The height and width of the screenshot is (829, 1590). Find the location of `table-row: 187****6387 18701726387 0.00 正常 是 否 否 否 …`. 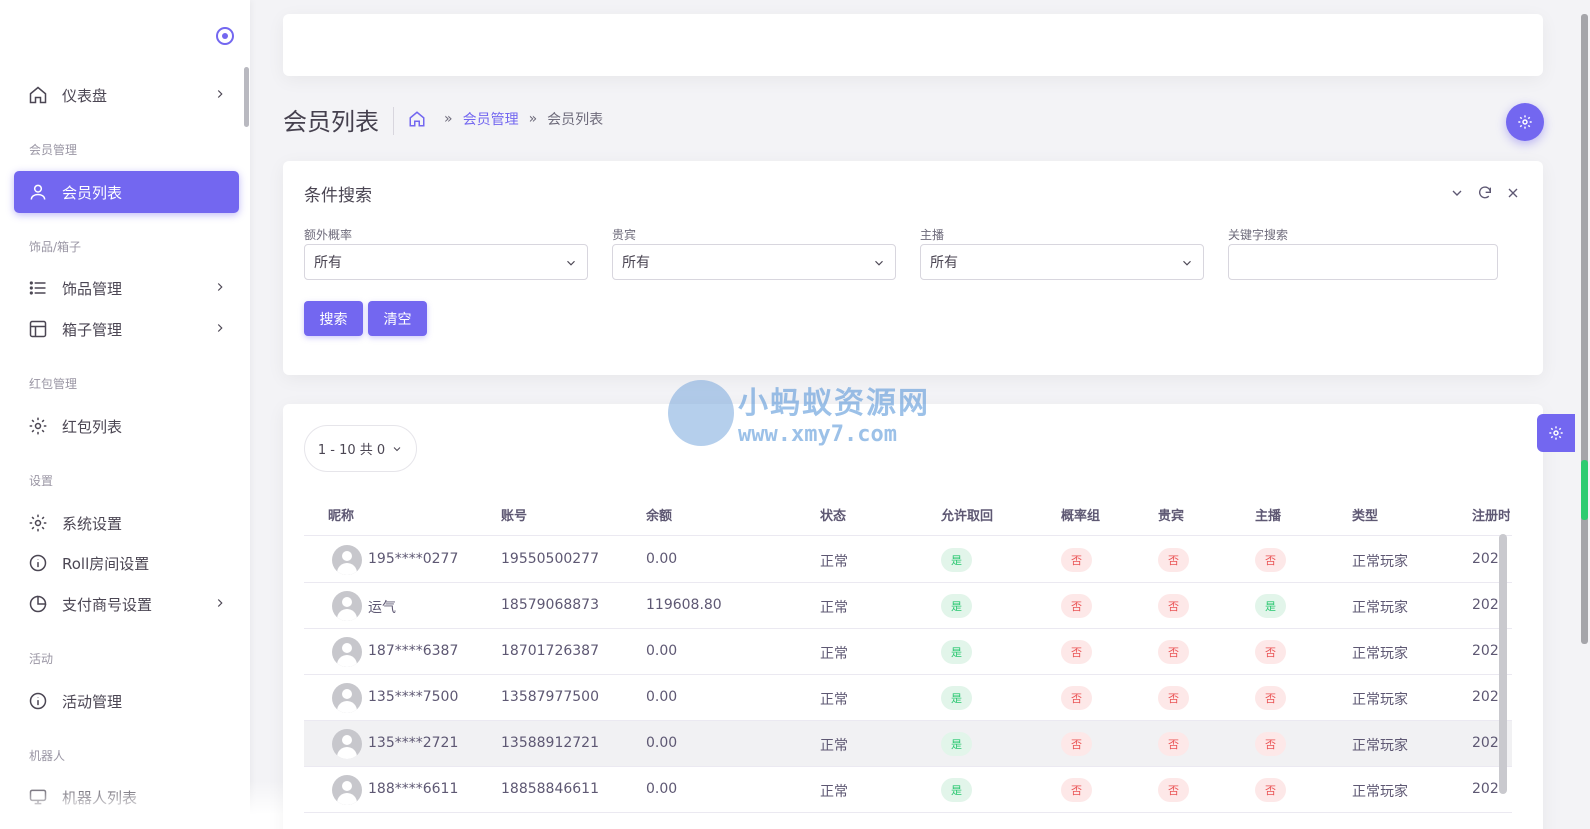

table-row: 187****6387 18701726387 0.00 正常 是 否 否 否 … is located at coordinates (908, 652).